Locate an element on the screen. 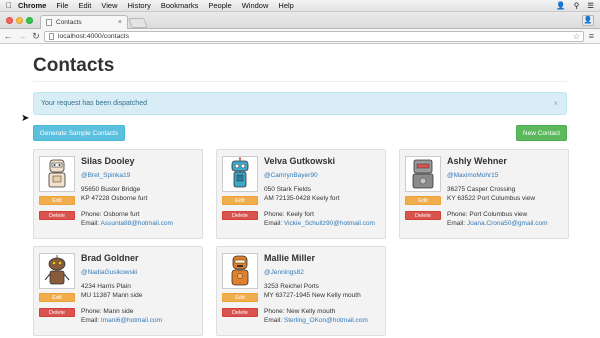 This screenshot has width=600, height=338. contact-email: Email: Assunta88@hotmail.com is located at coordinates (127, 223).